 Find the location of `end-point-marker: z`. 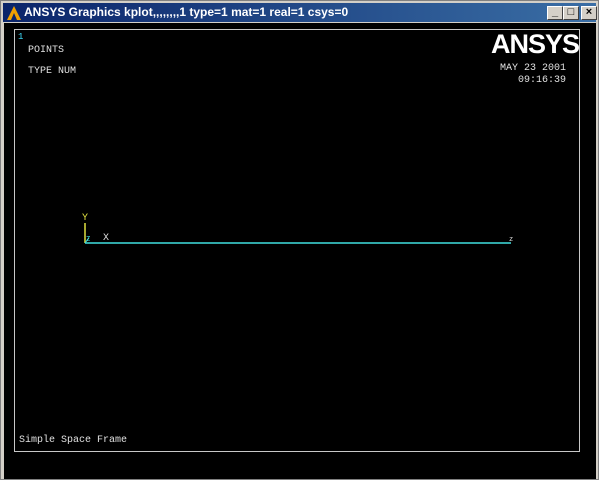

end-point-marker: z is located at coordinates (511, 240).